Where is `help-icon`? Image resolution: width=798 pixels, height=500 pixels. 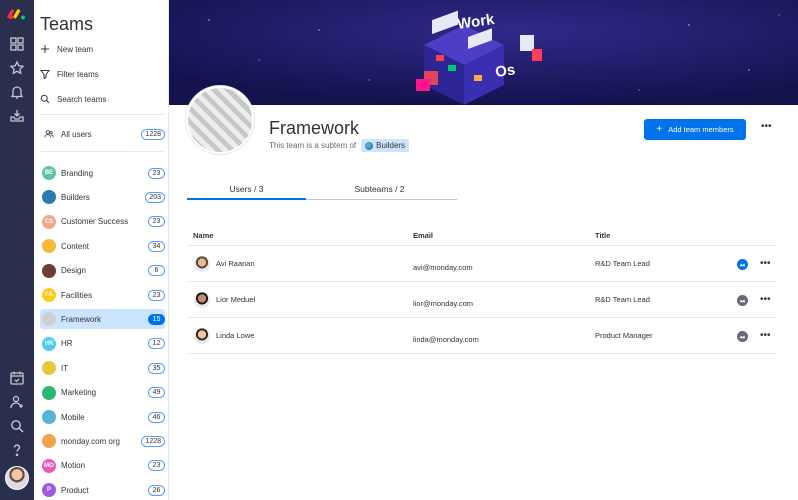 help-icon is located at coordinates (17, 450).